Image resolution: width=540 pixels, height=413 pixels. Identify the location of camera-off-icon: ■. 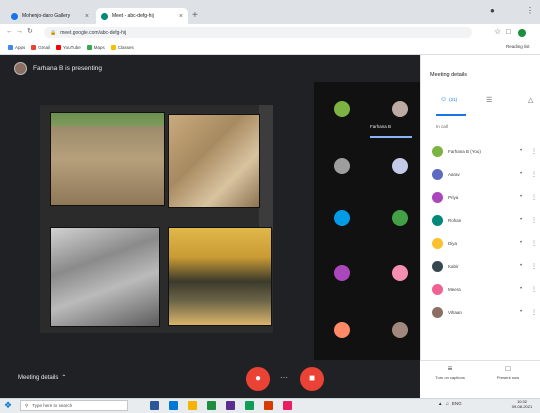
(312, 378).